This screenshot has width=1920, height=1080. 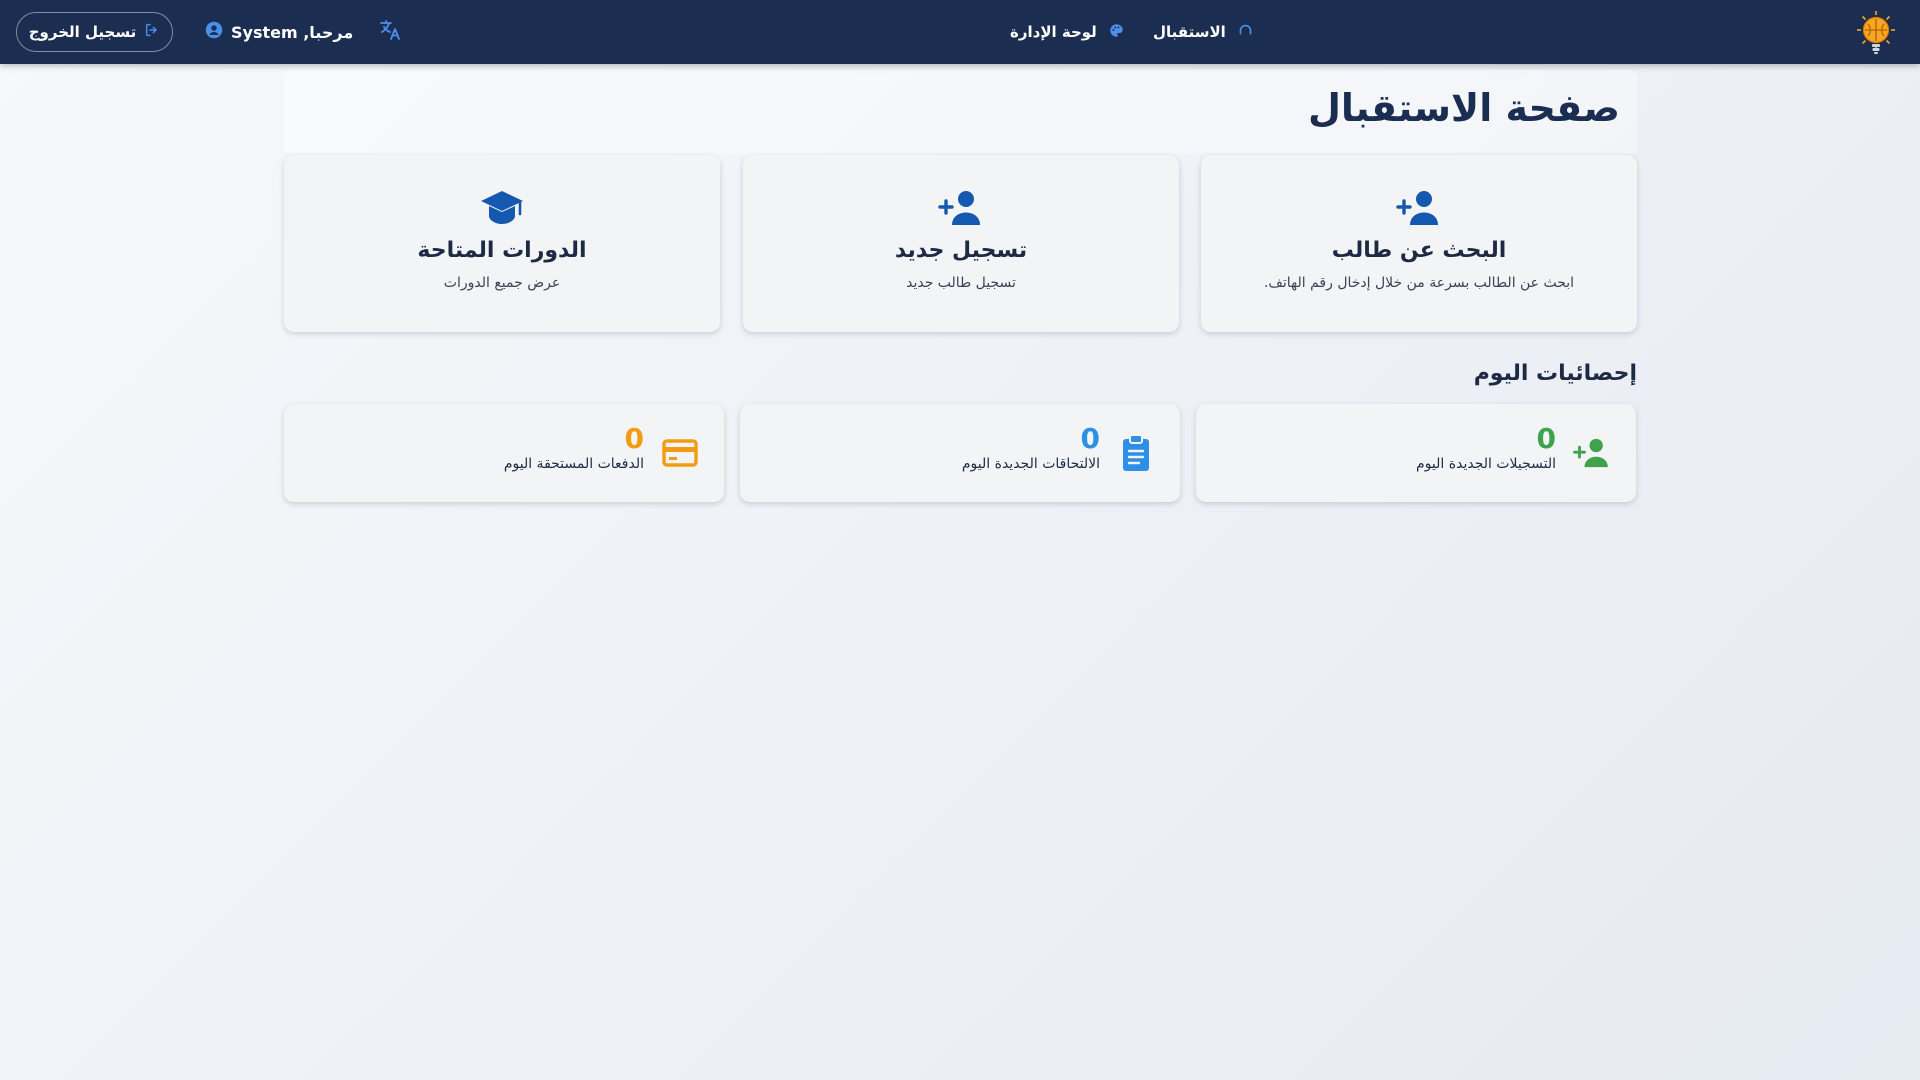 I want to click on new-registration-title: تسجيل جديد, so click(x=961, y=250).